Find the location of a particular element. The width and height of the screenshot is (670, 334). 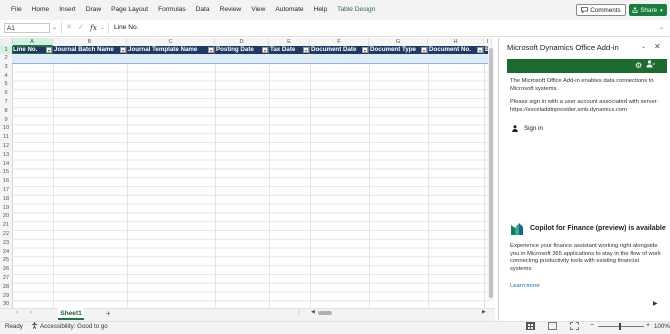

row-header: 11 is located at coordinates (6, 137).